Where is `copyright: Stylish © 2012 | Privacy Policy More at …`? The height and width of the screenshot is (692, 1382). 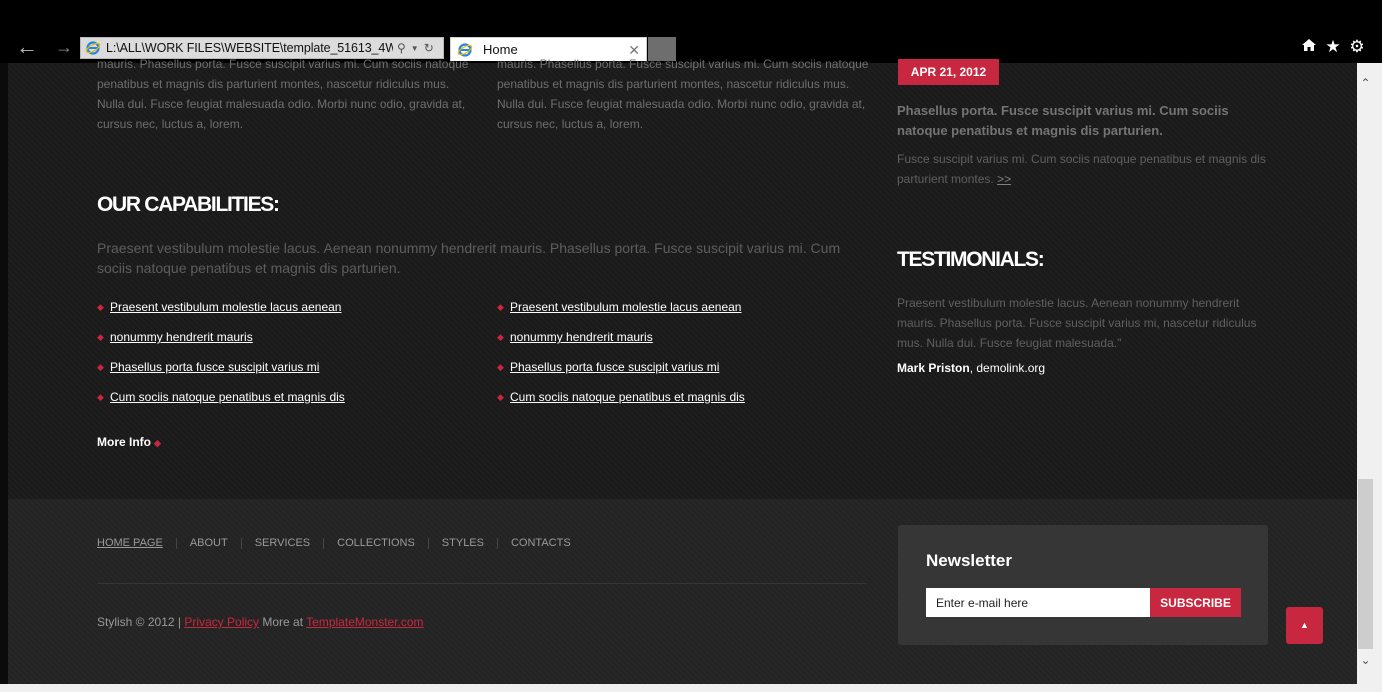 copyright: Stylish © 2012 | Privacy Policy More at … is located at coordinates (260, 622).